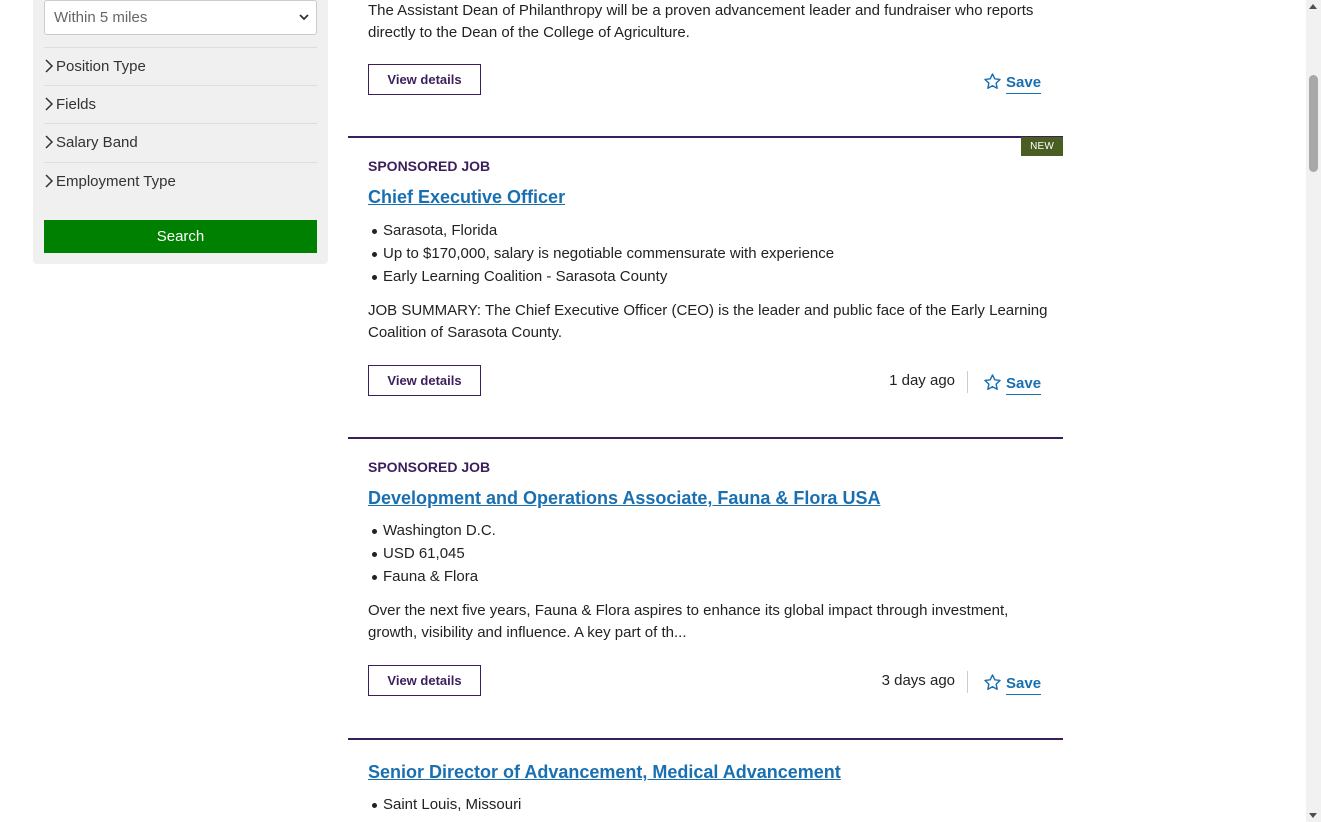 The height and width of the screenshot is (822, 1321). Describe the element at coordinates (960, 819) in the screenshot. I see `employer-logo` at that location.